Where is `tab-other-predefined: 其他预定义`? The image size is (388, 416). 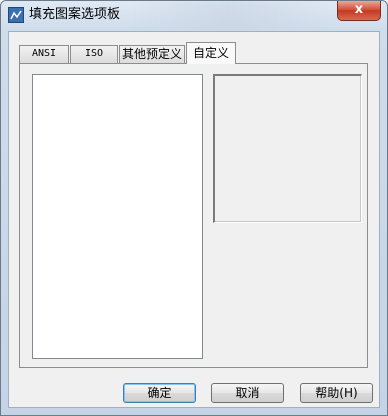 tab-other-predefined: 其他预定义 is located at coordinates (152, 54).